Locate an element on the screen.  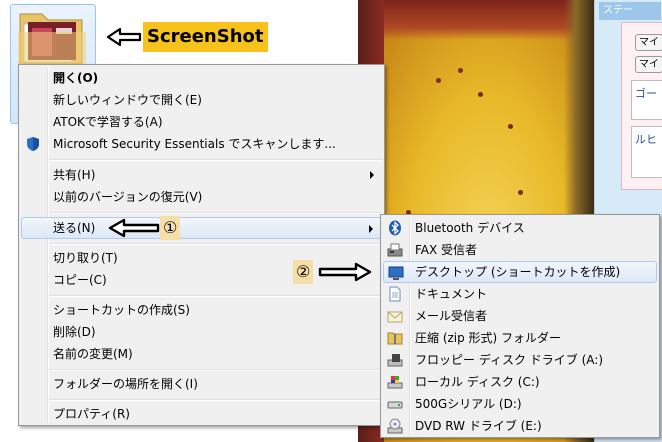
menu-item-label: フォルダーの場所を開く(I) is located at coordinates (125, 384).